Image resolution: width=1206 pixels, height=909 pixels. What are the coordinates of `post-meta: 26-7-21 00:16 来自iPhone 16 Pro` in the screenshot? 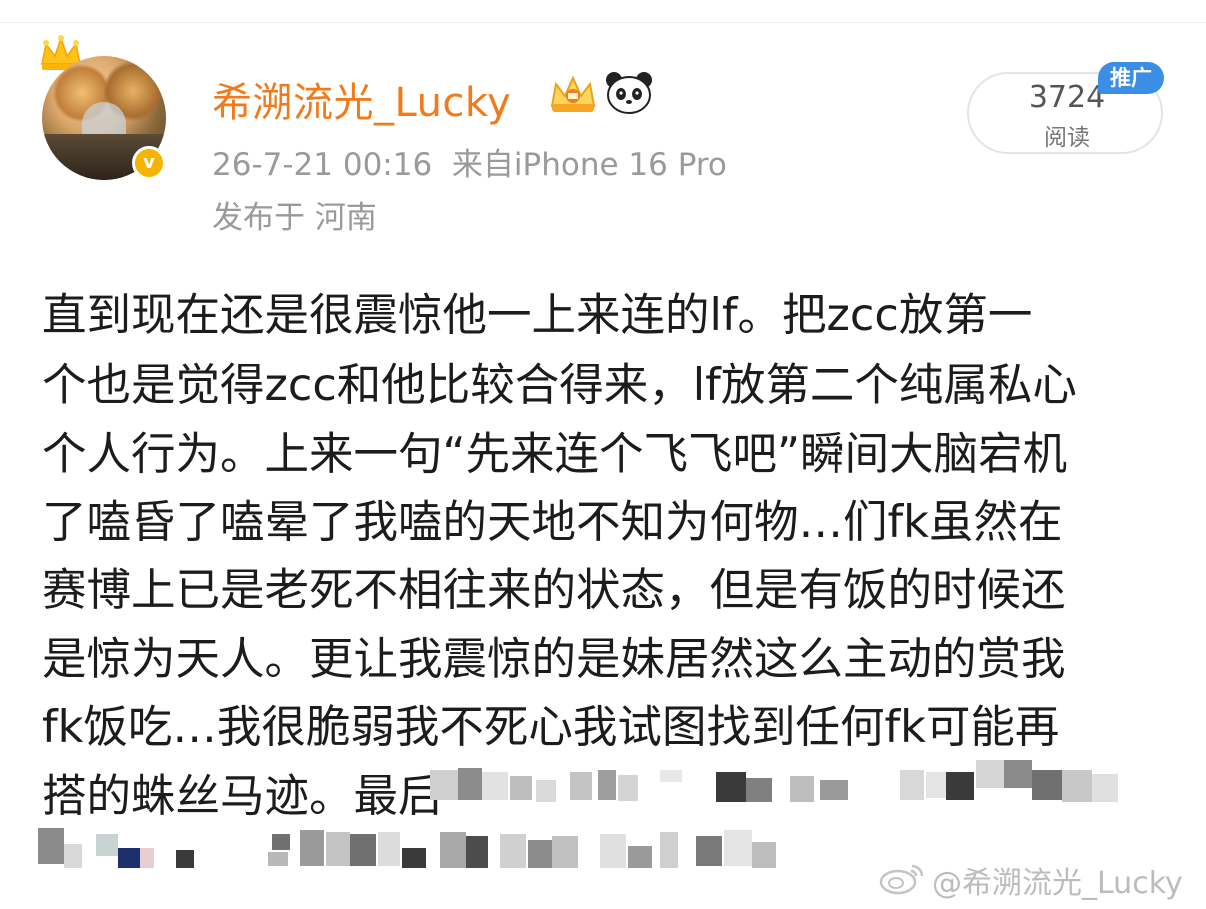 It's located at (469, 161).